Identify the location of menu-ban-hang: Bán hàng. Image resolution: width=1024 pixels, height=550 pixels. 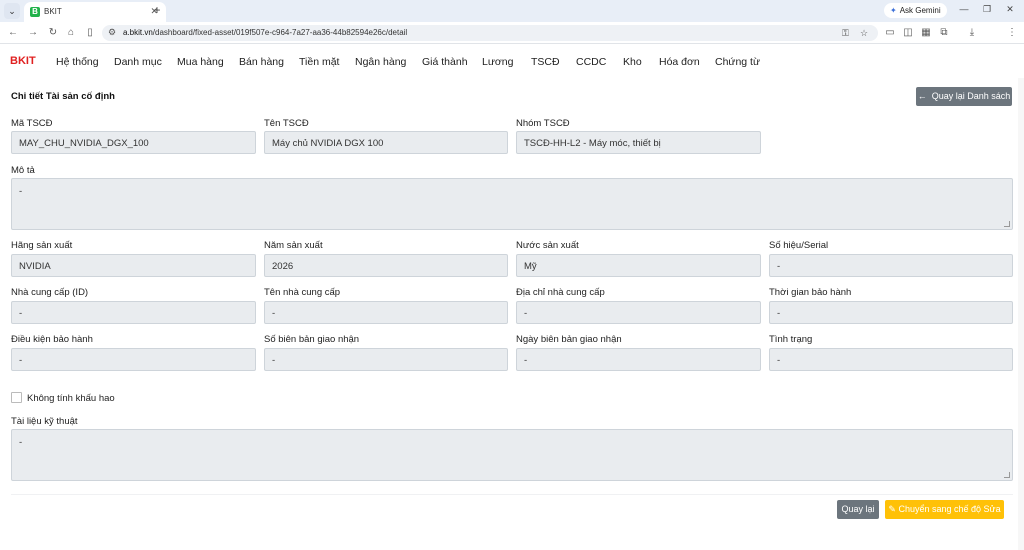
(261, 62).